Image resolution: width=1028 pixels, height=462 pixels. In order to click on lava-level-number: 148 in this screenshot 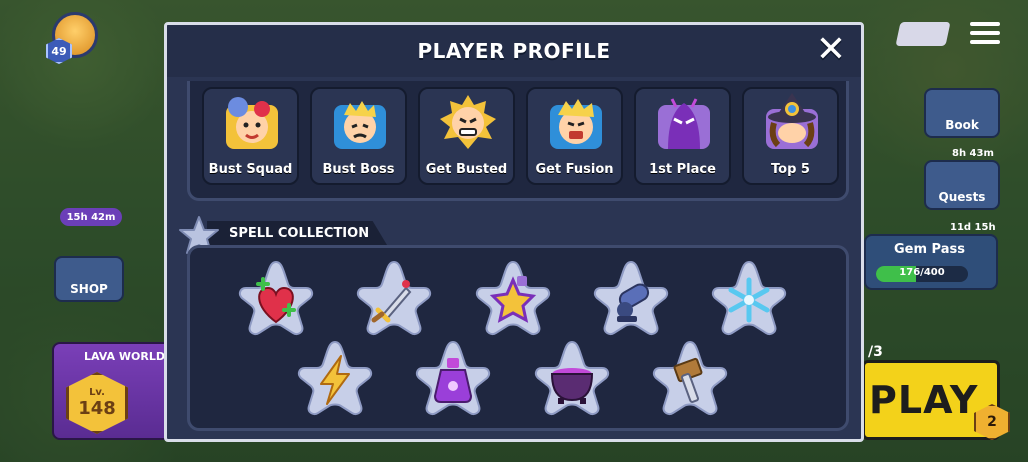, I will do `click(97, 408)`.